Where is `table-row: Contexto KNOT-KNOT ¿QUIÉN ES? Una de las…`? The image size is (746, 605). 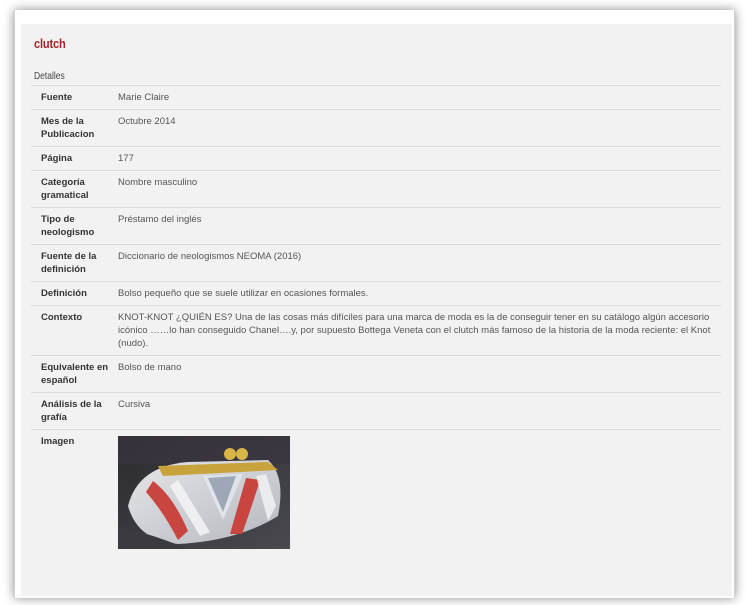
table-row: Contexto KNOT-KNOT ¿QUIÉN ES? Una de las… is located at coordinates (376, 330).